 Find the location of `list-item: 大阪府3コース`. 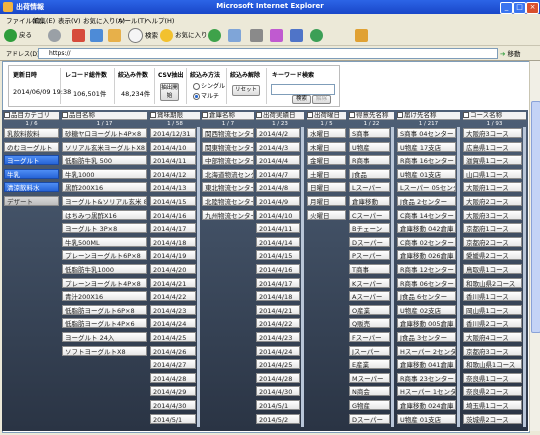

list-item: 大阪府3コース is located at coordinates (492, 214).